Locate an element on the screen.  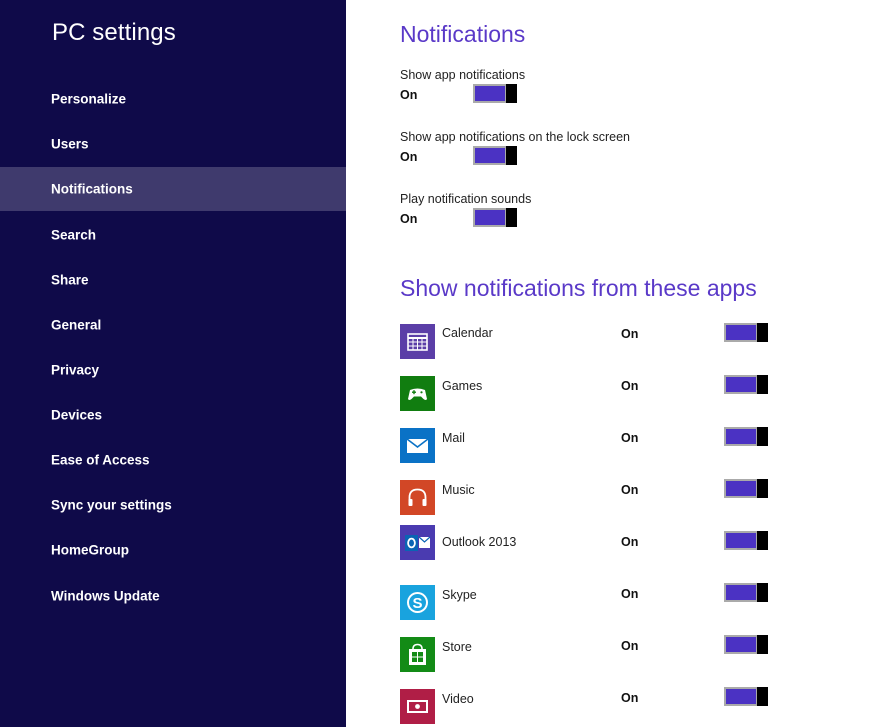
sidebar-item-search: Search is located at coordinates (173, 235).